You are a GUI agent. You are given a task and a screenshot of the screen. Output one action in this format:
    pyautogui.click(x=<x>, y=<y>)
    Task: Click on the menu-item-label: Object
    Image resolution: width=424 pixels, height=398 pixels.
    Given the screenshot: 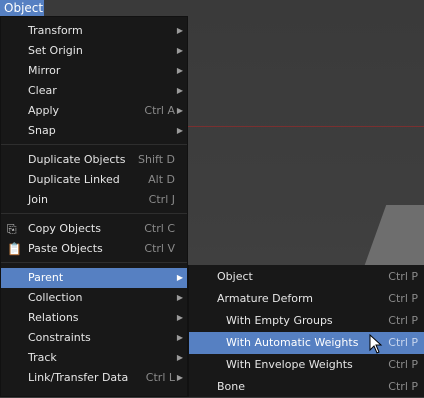 What is the action you would take?
    pyautogui.click(x=235, y=276)
    